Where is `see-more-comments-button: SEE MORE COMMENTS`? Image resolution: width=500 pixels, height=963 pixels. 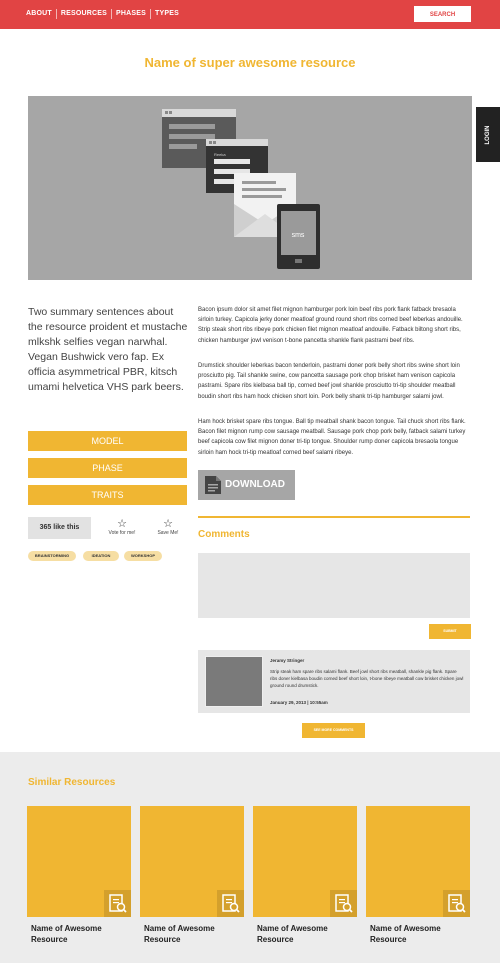
see-more-comments-button: SEE MORE COMMENTS is located at coordinates (333, 730).